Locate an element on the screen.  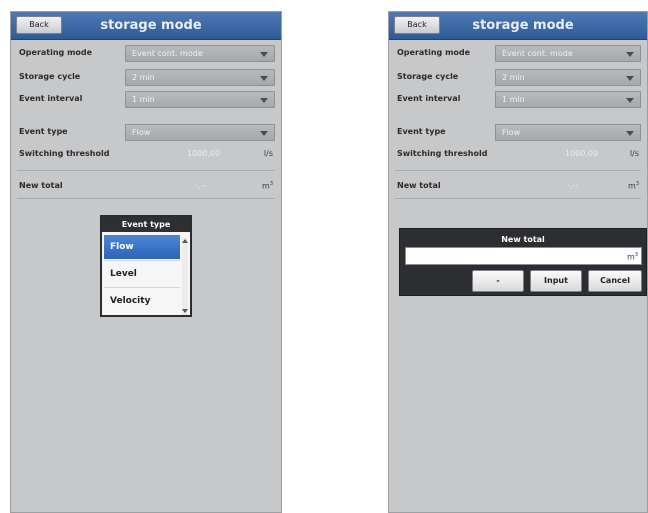
new-total-input: m3 is located at coordinates (523, 256).